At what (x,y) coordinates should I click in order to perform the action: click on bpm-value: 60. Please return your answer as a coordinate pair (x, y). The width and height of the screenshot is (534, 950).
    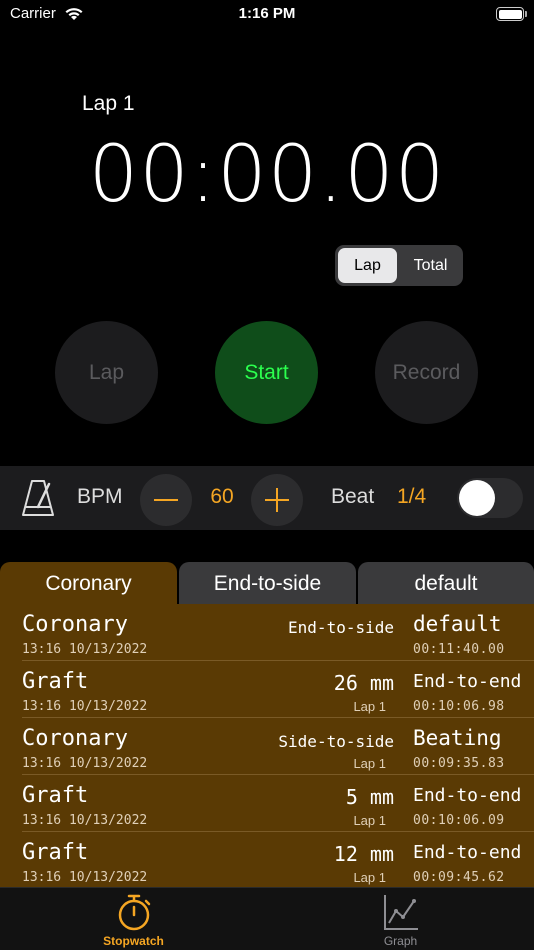
    Looking at the image, I should click on (222, 496).